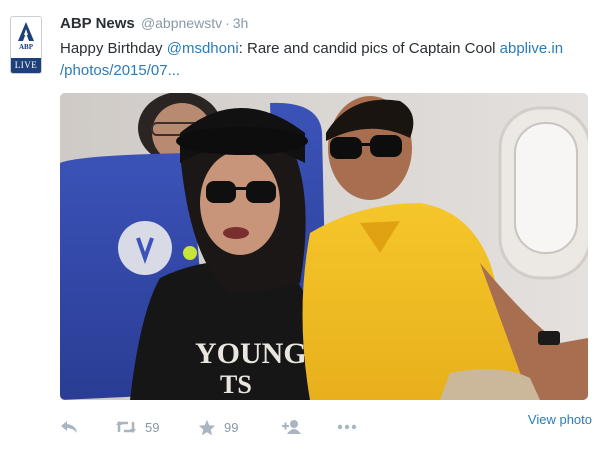 The width and height of the screenshot is (600, 450). I want to click on text-prefix: Happy Birthday, so click(113, 48).